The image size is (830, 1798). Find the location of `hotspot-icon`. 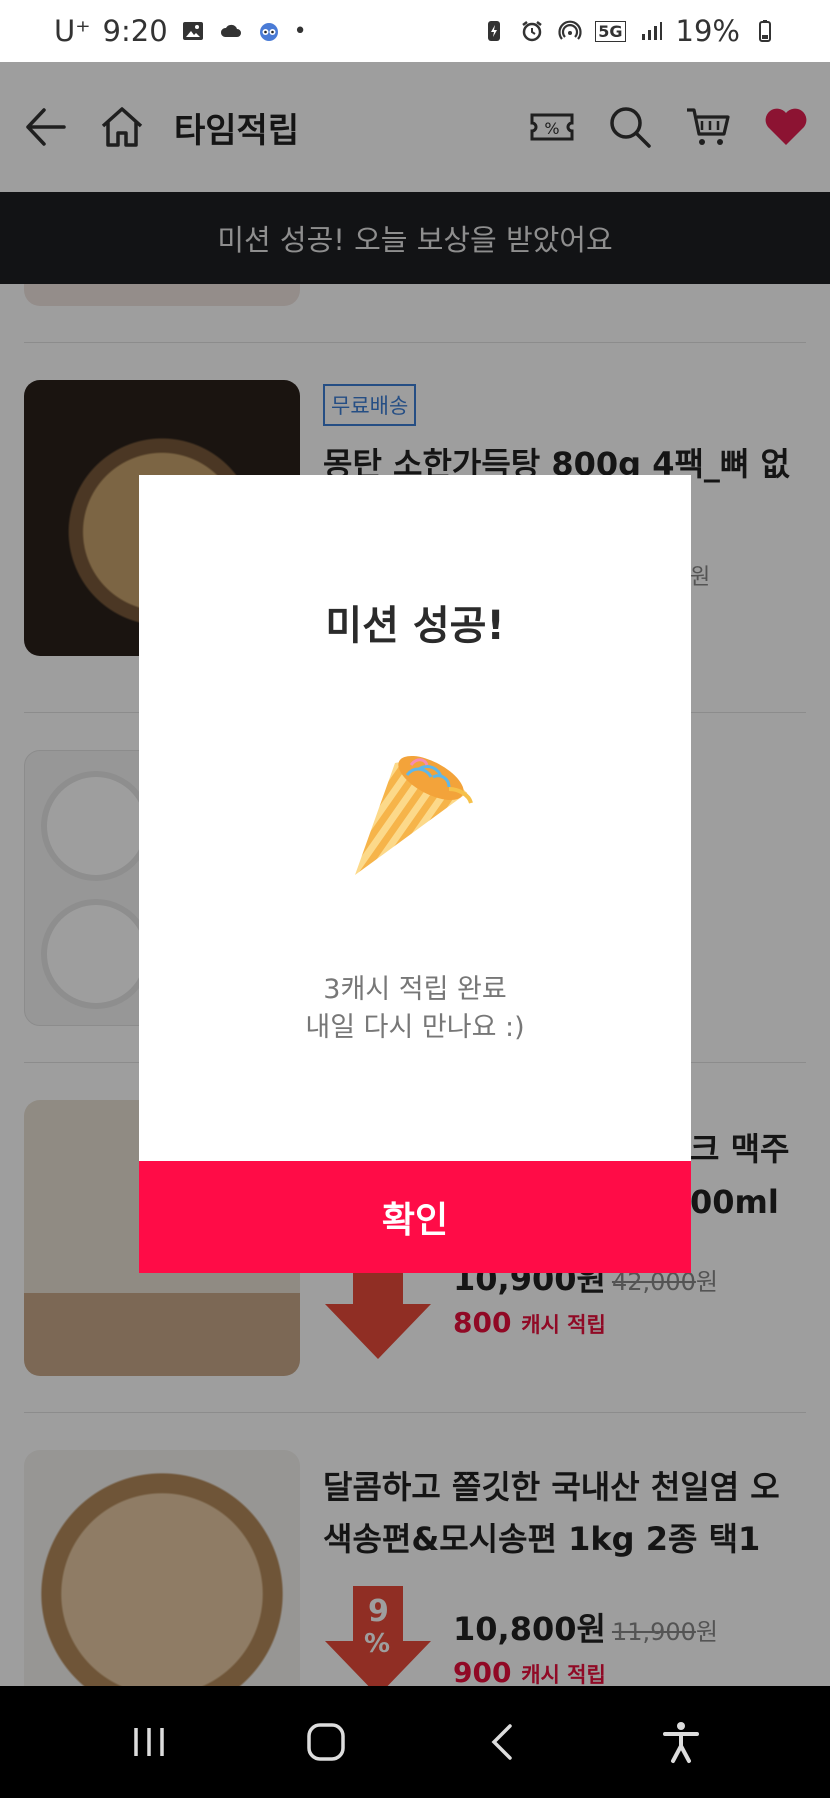

hotspot-icon is located at coordinates (570, 30).